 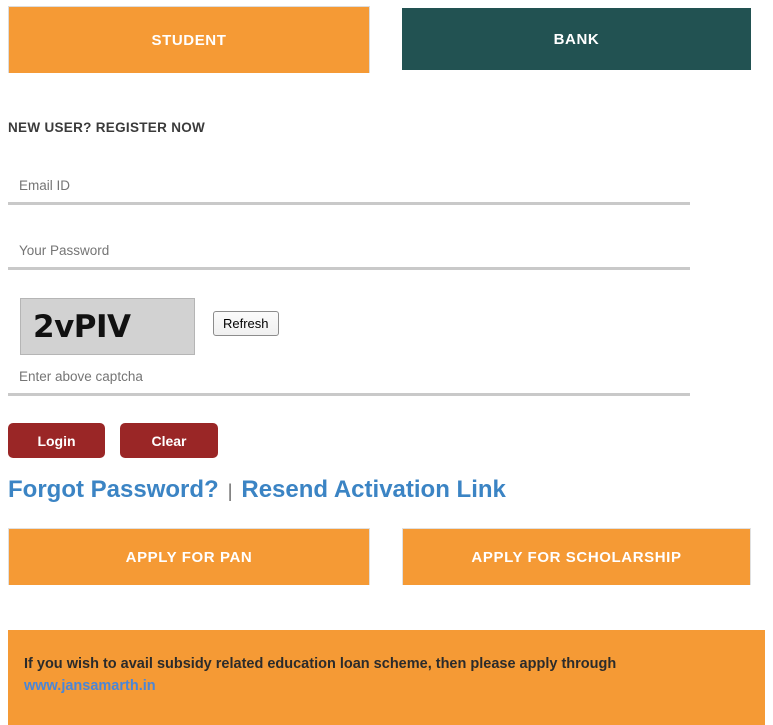 What do you see at coordinates (90, 687) in the screenshot?
I see `jansamarth-link: www.jansamarth.in` at bounding box center [90, 687].